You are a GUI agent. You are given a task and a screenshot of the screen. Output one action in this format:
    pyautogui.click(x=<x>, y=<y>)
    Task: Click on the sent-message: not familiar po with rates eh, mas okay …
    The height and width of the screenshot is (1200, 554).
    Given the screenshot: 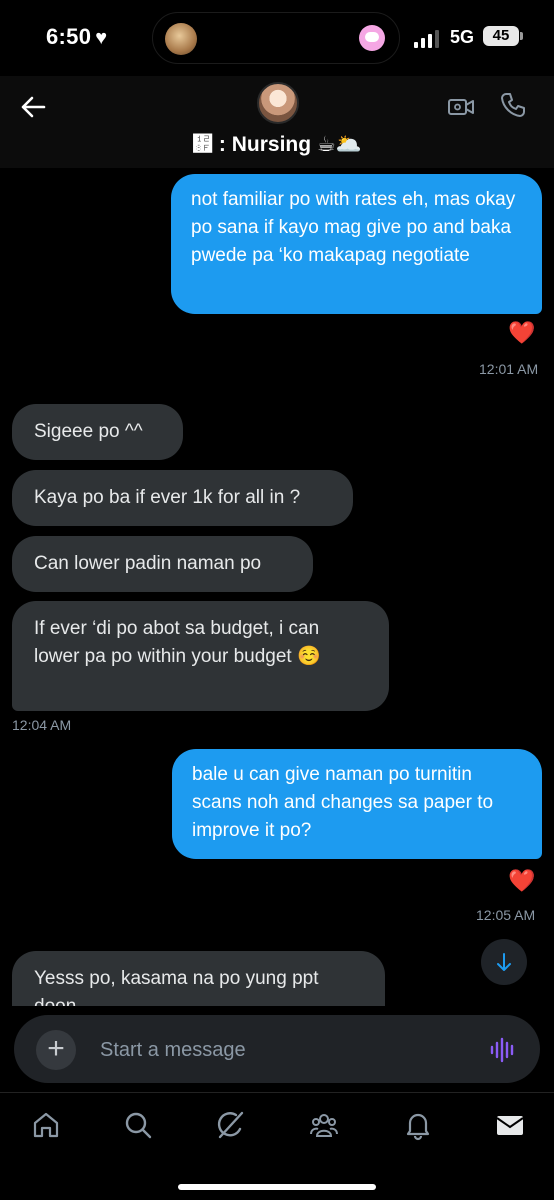 What is the action you would take?
    pyautogui.click(x=356, y=244)
    